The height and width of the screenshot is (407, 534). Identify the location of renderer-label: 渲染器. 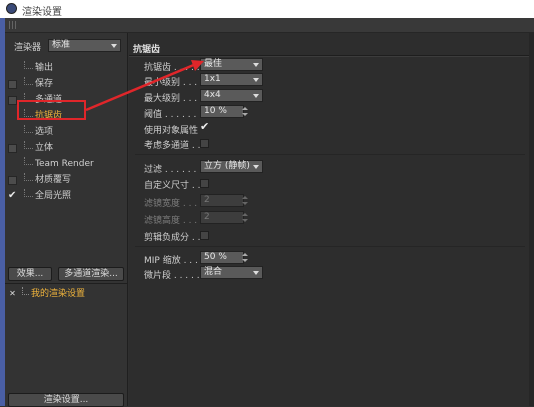
(28, 48).